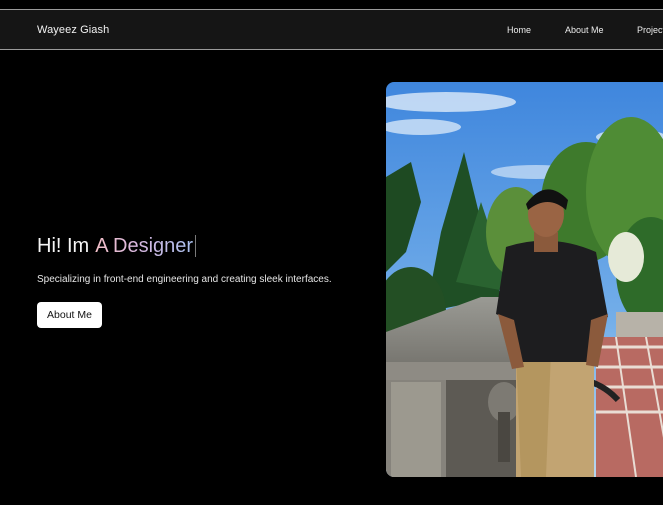 Image resolution: width=663 pixels, height=505 pixels. I want to click on hero-headline: Hi! Im A Designer, so click(207, 246).